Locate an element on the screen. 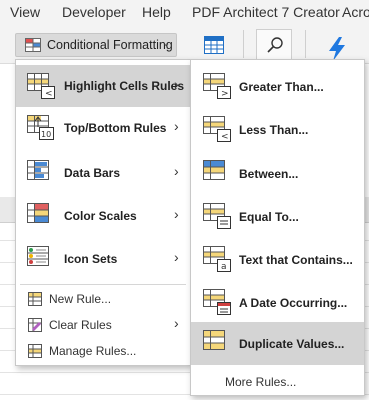  menu-view: View is located at coordinates (25, 12).